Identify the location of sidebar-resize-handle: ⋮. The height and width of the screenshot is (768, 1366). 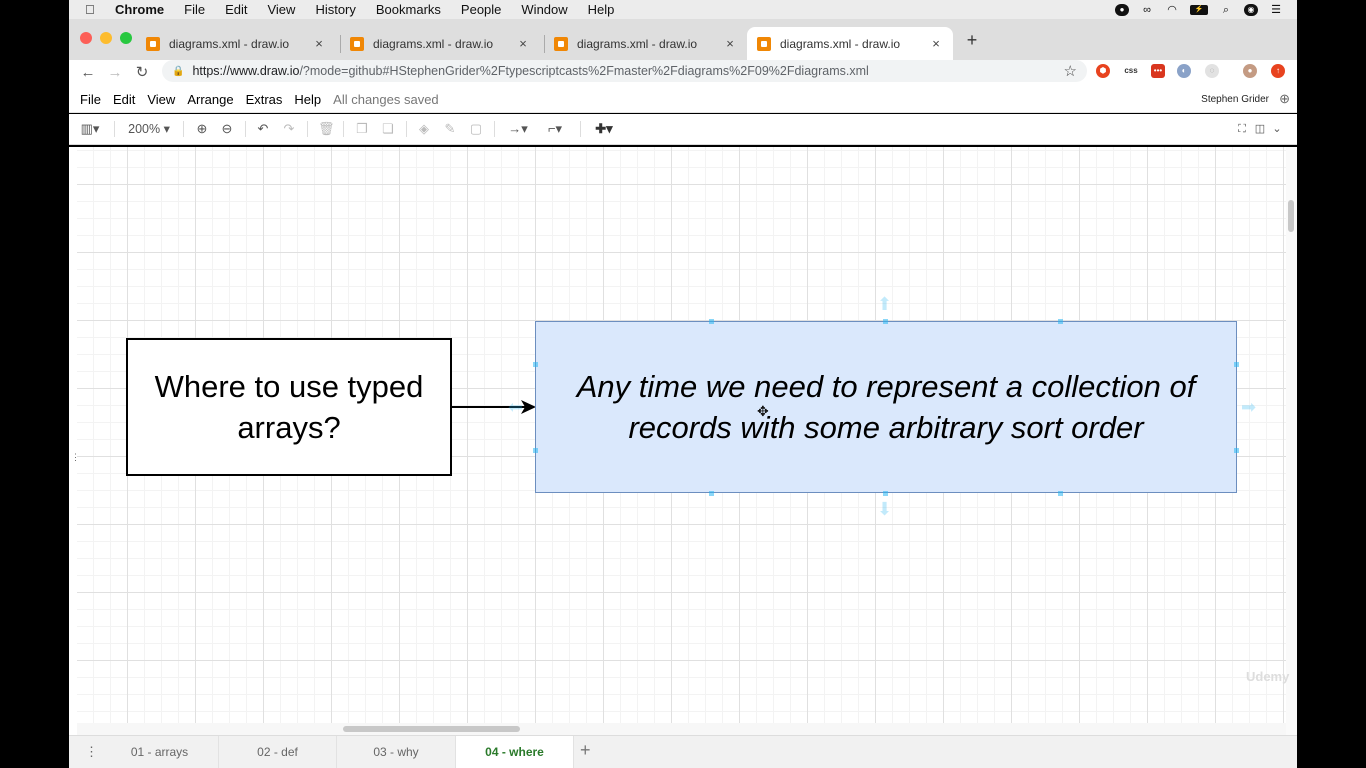
(75, 457).